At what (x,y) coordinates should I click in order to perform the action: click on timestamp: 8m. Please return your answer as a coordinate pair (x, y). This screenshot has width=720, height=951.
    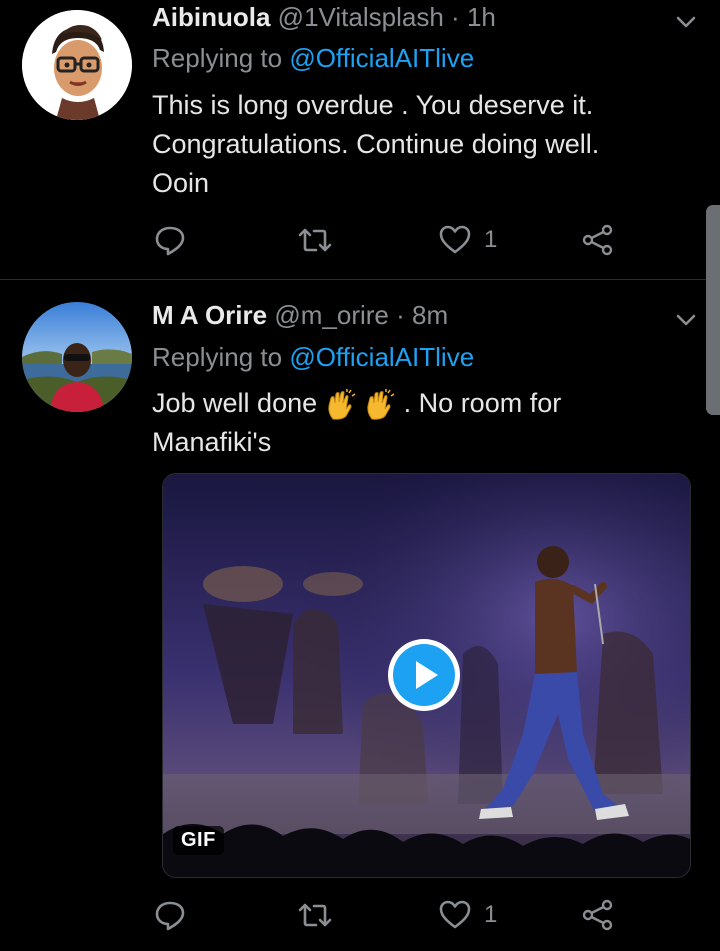
    Looking at the image, I should click on (430, 315).